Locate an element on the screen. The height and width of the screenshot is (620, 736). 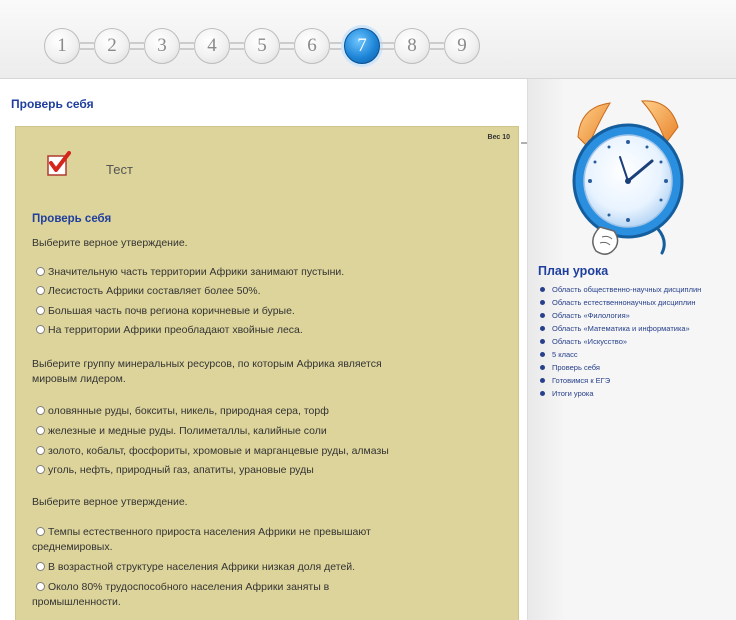
question-3-option-3-continuation: промышленности. is located at coordinates (76, 602).